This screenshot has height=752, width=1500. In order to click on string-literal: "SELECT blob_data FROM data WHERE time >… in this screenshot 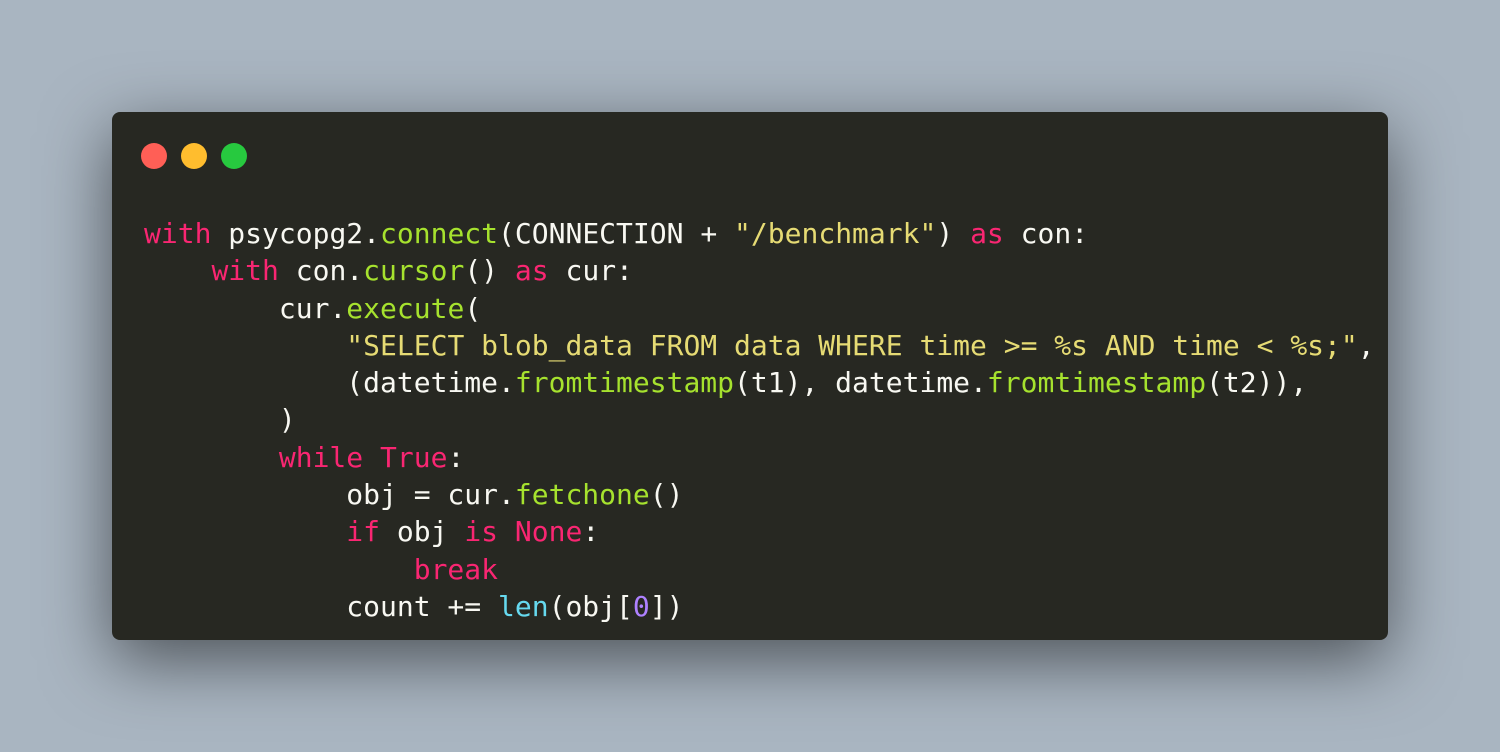, I will do `click(852, 345)`.